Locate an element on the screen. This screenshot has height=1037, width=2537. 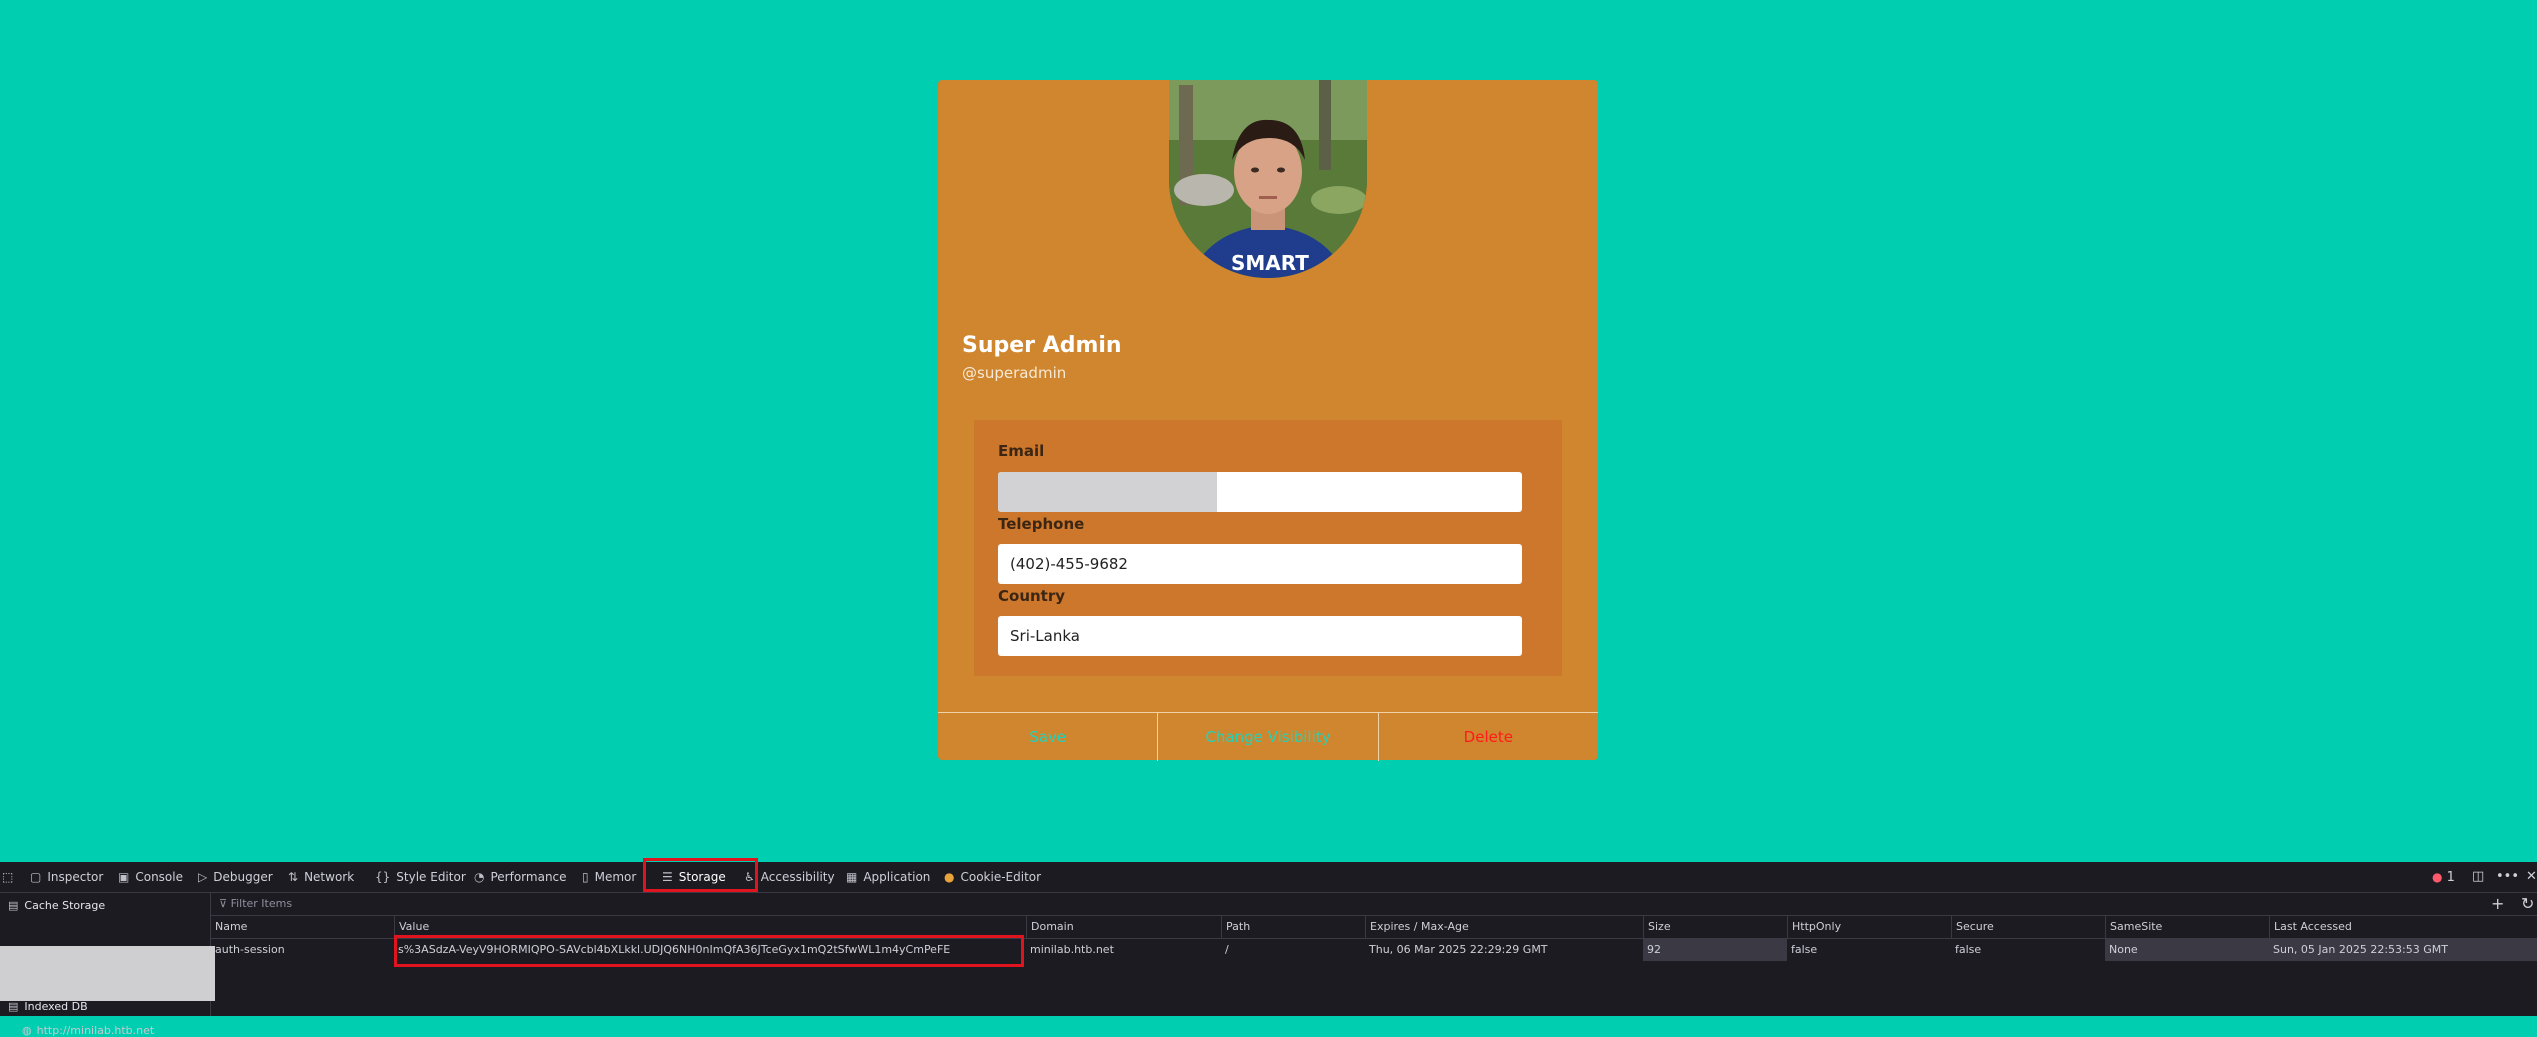
country-field: Sri-Lanka is located at coordinates (1260, 636).